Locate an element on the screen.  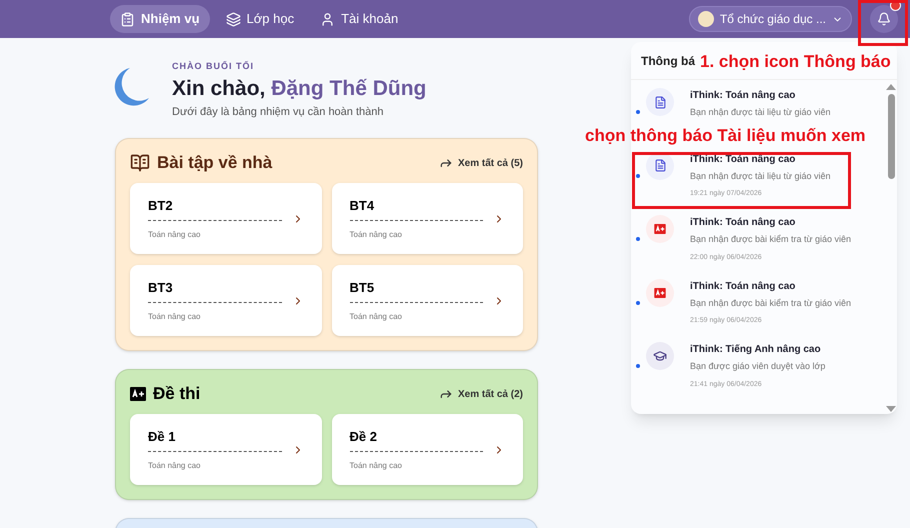
annotation-highlight-box is located at coordinates (883, 23).